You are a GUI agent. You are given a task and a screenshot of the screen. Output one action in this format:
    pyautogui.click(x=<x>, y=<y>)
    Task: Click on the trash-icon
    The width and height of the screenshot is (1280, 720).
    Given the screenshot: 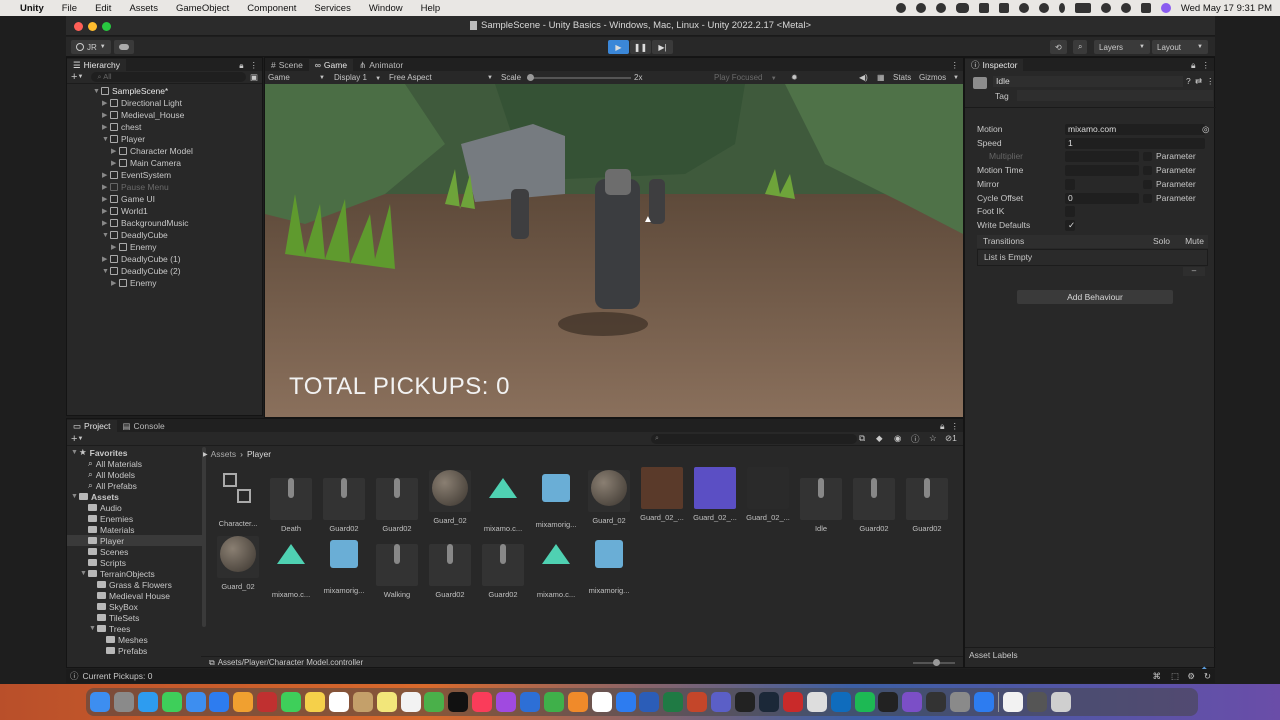 What is the action you would take?
    pyautogui.click(x=1060, y=702)
    